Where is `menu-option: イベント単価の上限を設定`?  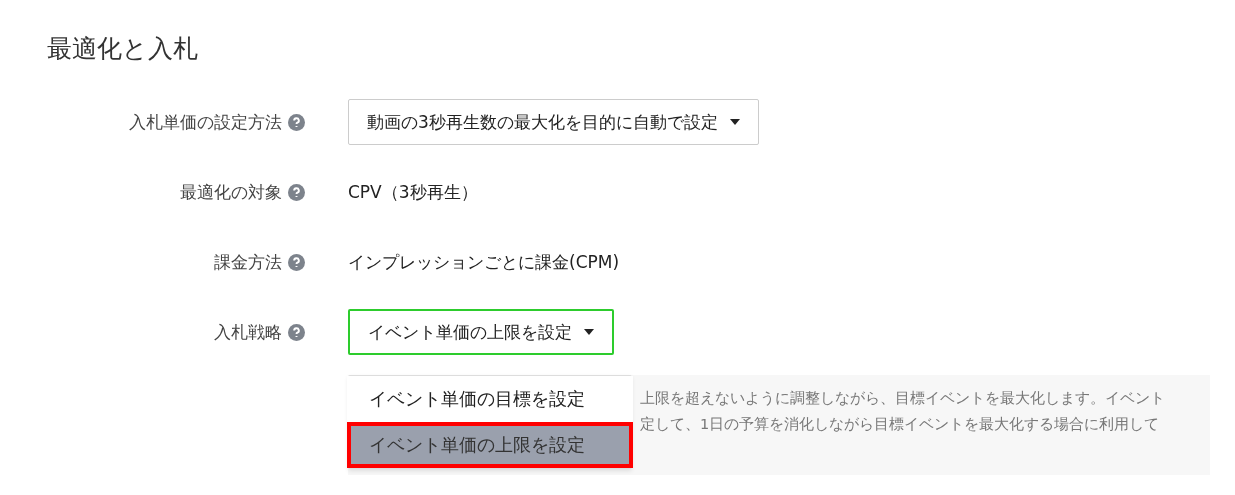 menu-option: イベント単価の上限を設定 is located at coordinates (490, 445).